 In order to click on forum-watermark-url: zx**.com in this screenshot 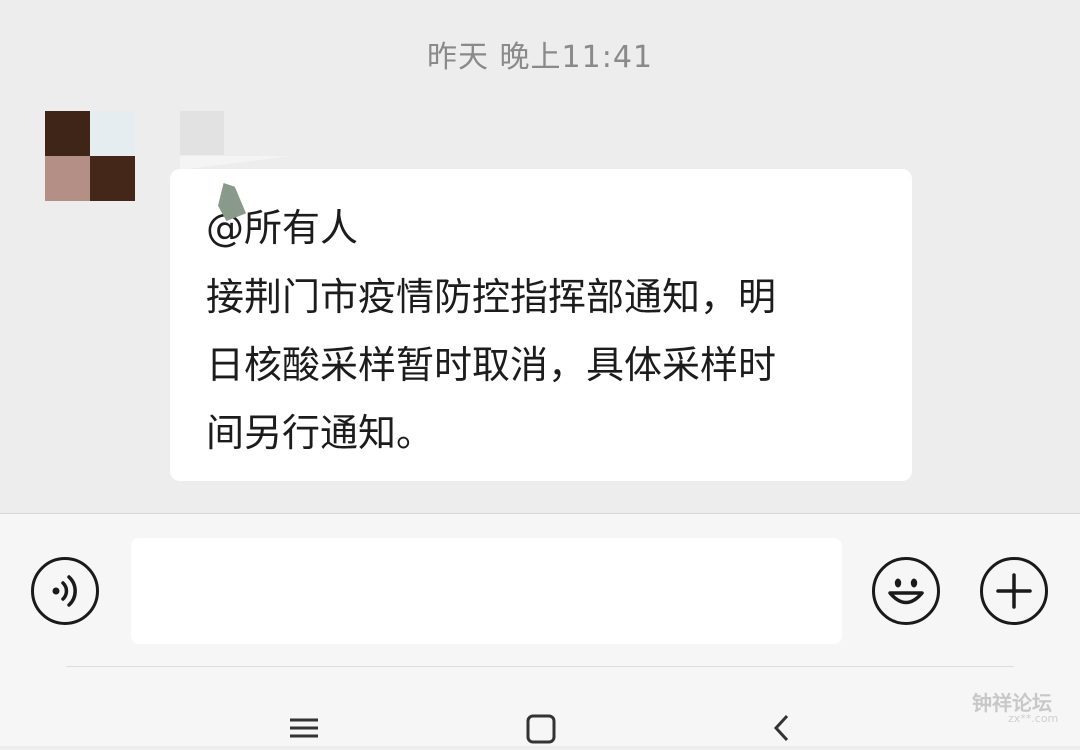, I will do `click(1033, 718)`.